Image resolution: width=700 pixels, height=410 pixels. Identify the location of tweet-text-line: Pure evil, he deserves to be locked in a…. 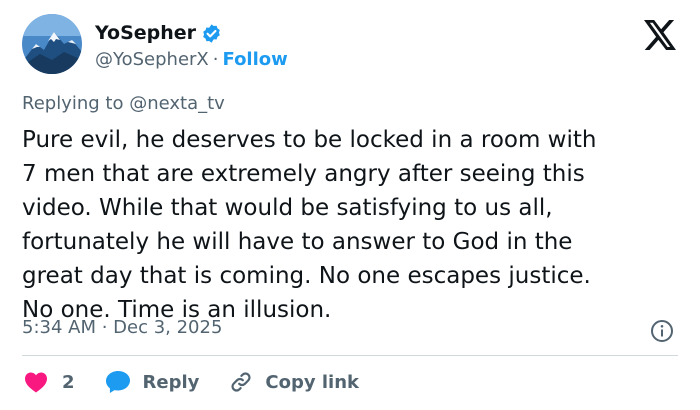
(309, 140).